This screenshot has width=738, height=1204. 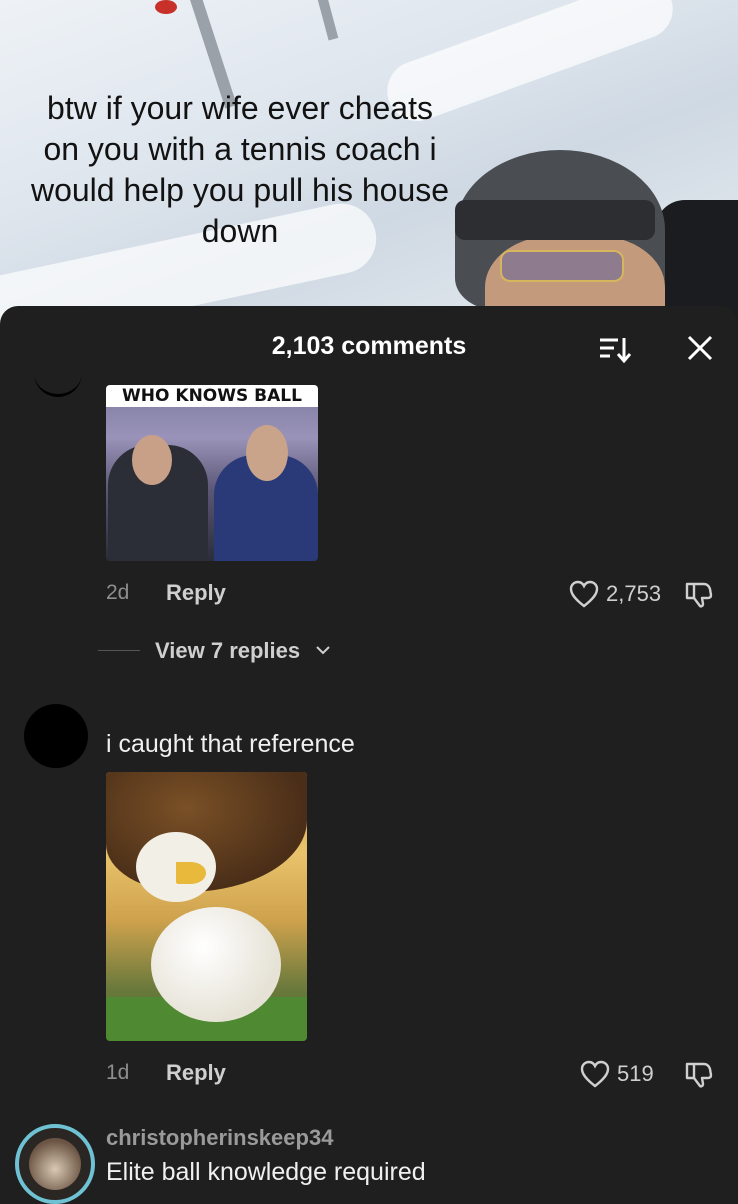 What do you see at coordinates (230, 744) in the screenshot?
I see `comment-text: i caught that reference` at bounding box center [230, 744].